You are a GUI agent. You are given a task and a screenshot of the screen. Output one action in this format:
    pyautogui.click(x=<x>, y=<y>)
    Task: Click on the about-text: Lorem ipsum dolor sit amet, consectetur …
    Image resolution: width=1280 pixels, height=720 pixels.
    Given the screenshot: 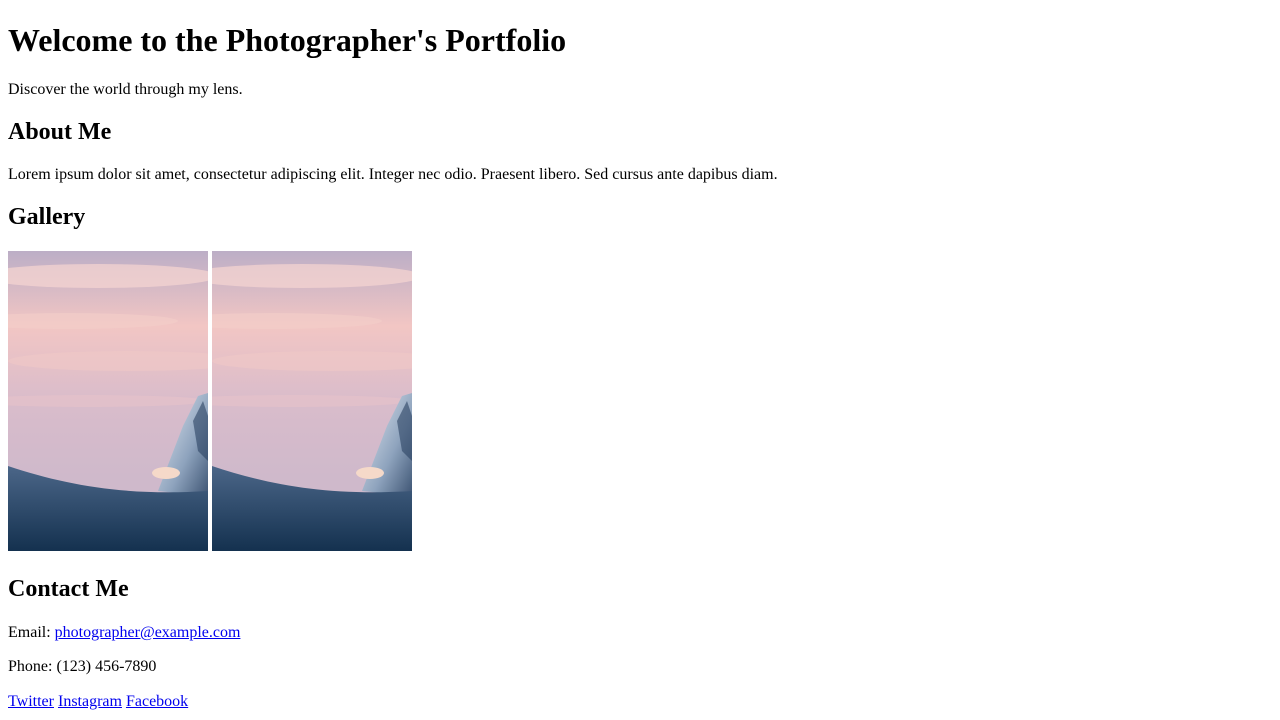 What is the action you would take?
    pyautogui.click(x=393, y=174)
    